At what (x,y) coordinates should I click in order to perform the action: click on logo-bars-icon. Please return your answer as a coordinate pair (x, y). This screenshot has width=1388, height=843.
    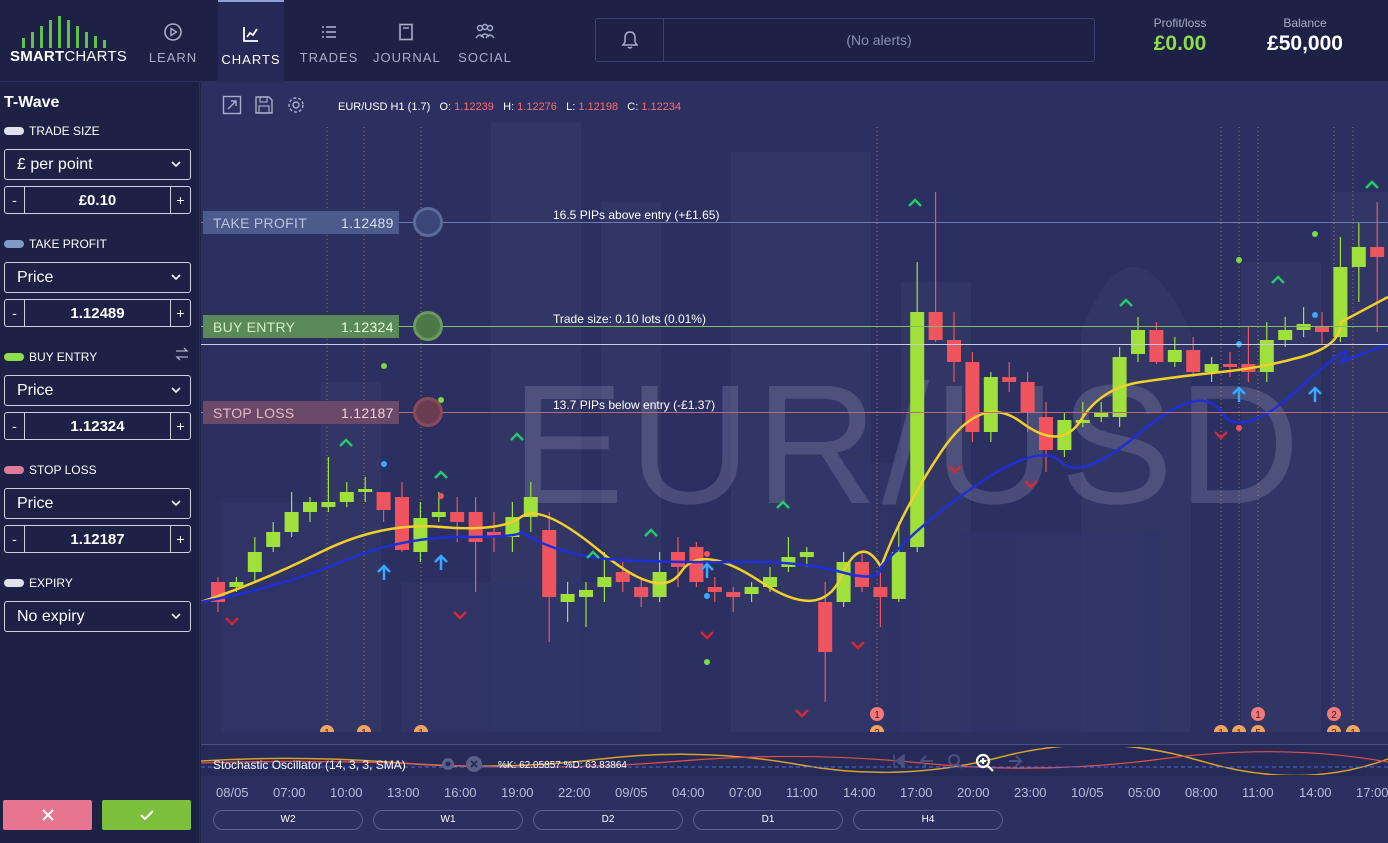
    Looking at the image, I should click on (65, 31).